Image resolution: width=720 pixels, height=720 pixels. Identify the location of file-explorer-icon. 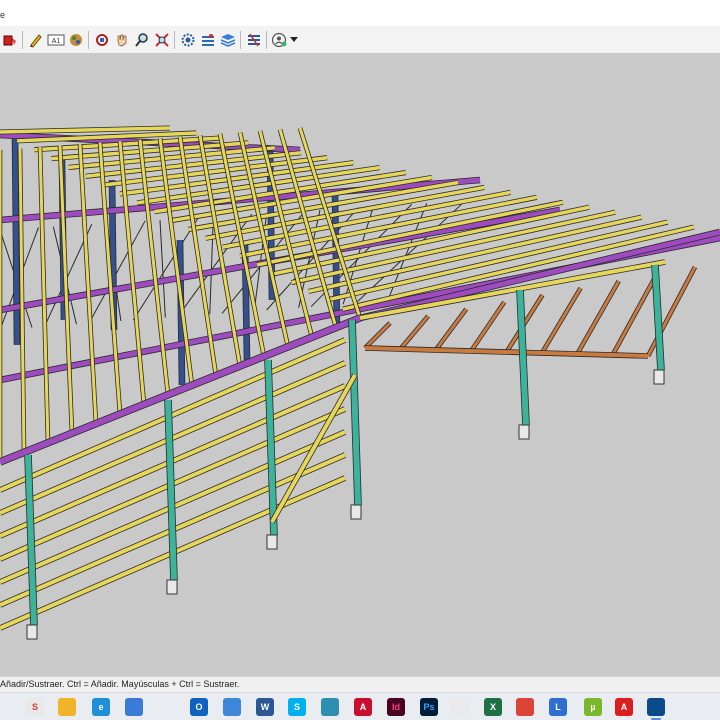
(67, 707).